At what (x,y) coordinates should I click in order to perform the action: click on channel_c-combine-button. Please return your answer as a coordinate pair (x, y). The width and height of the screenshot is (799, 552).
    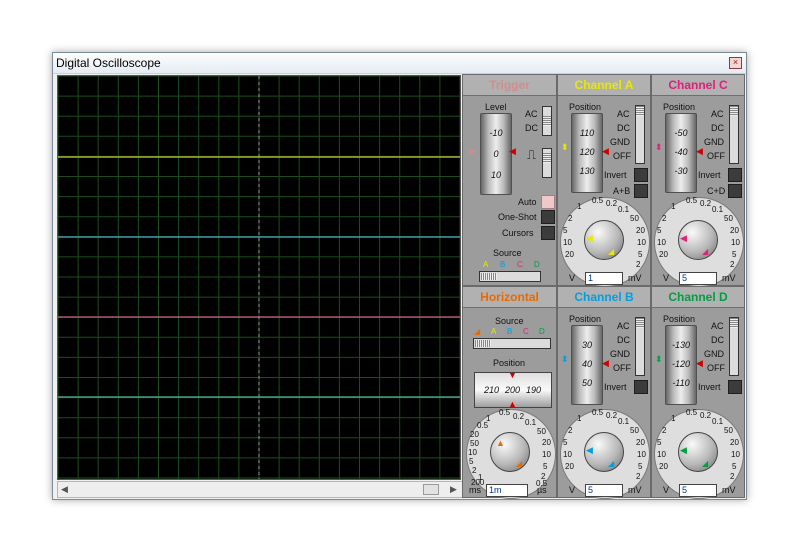
    Looking at the image, I should click on (735, 191).